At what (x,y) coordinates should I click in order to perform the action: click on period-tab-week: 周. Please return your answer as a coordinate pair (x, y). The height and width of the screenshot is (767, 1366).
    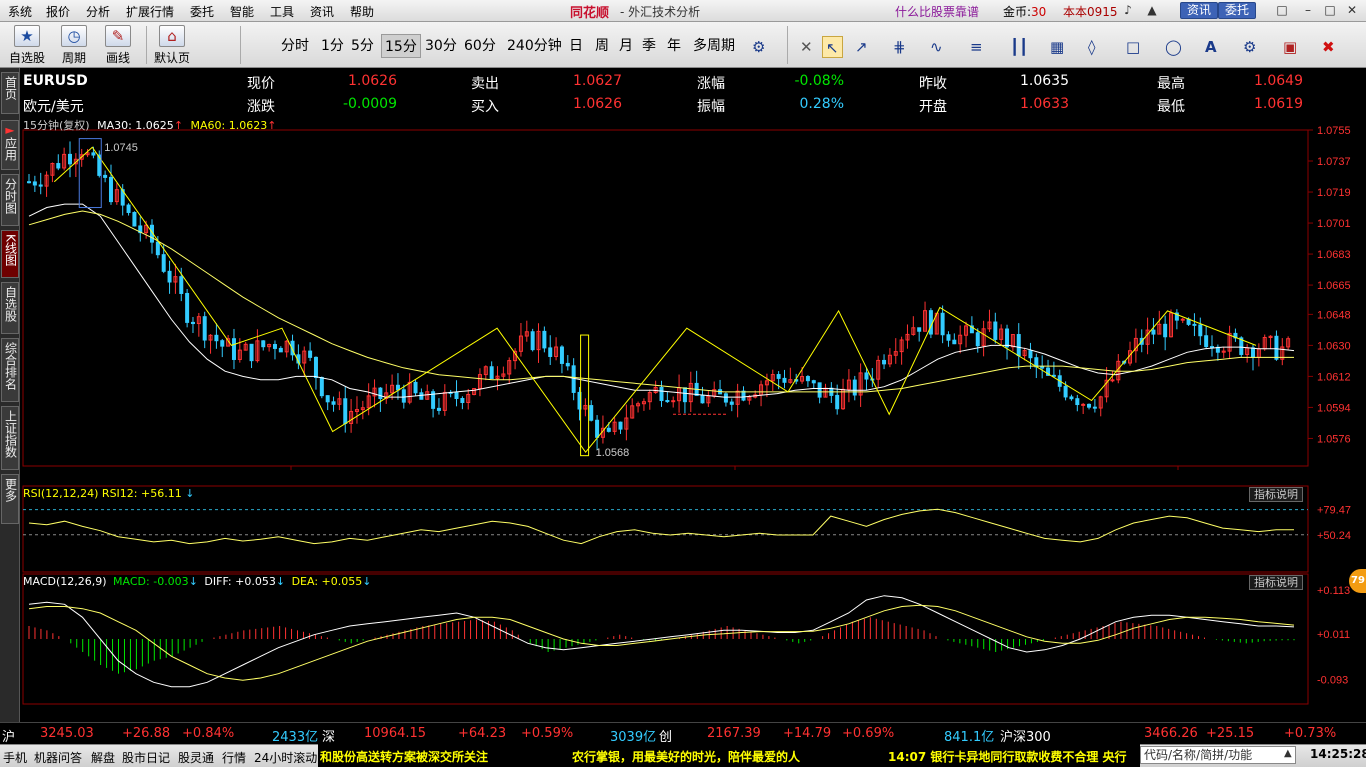
    Looking at the image, I should click on (602, 46).